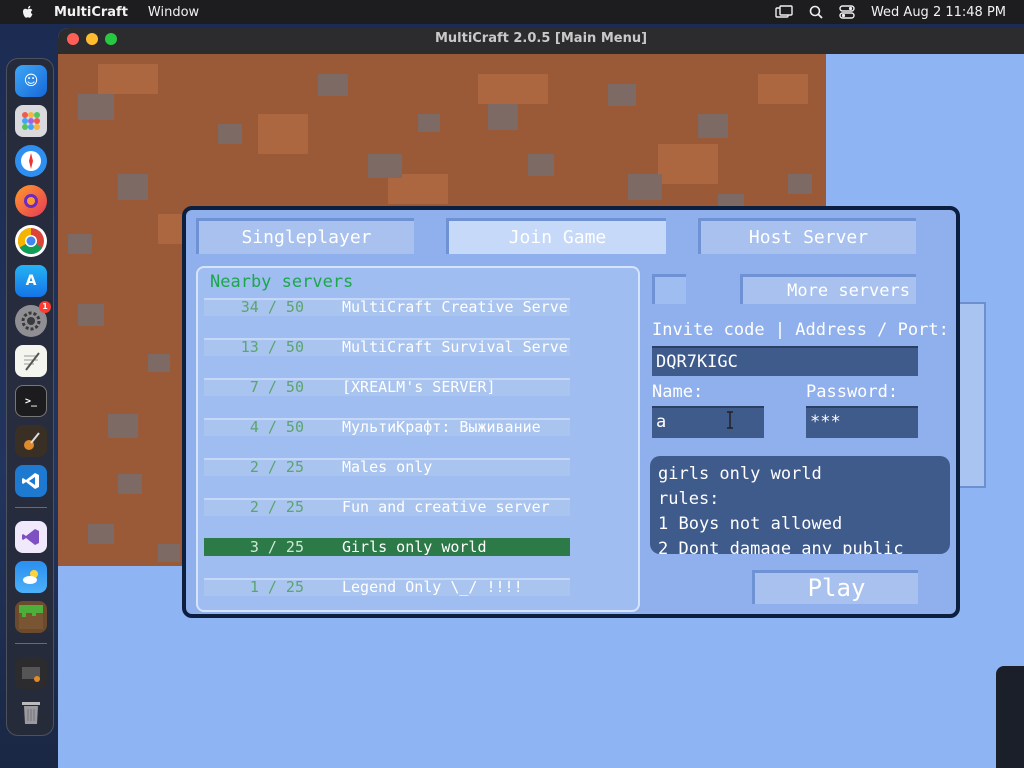  I want to click on weather-icon, so click(31, 577).